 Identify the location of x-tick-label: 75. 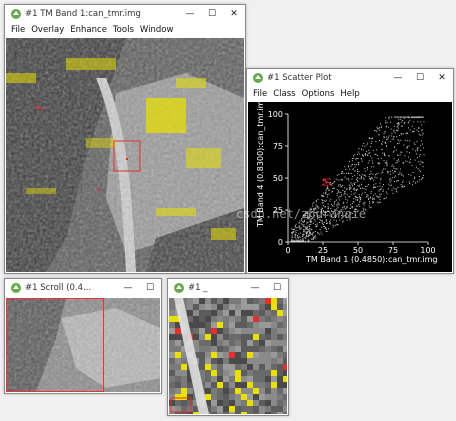
(393, 250).